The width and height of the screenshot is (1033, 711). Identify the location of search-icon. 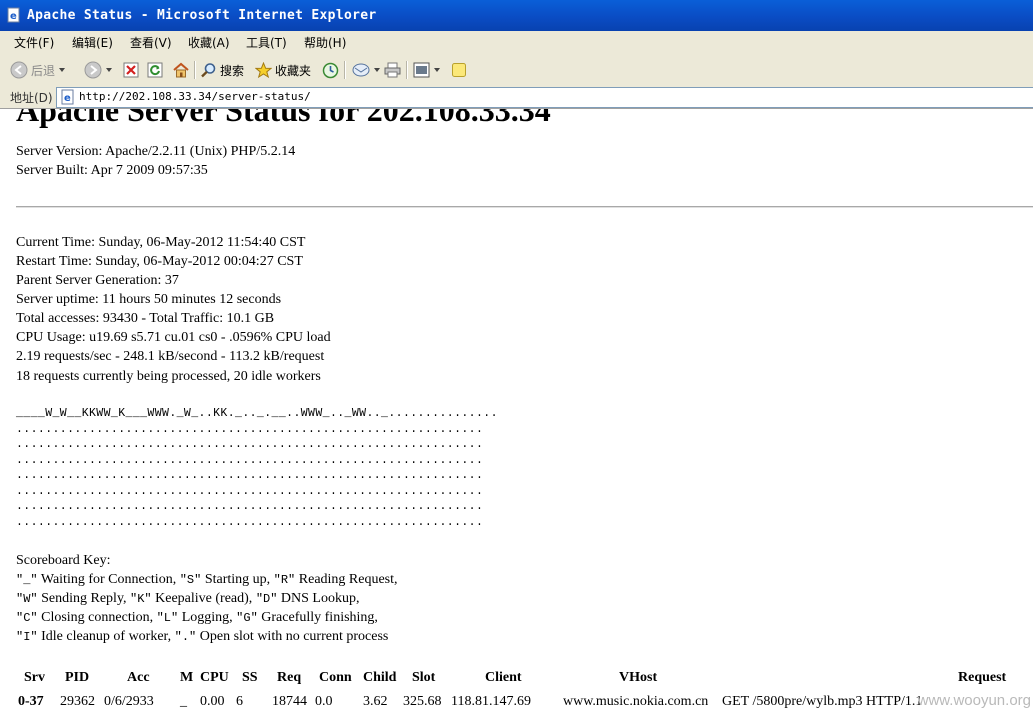
(208, 69).